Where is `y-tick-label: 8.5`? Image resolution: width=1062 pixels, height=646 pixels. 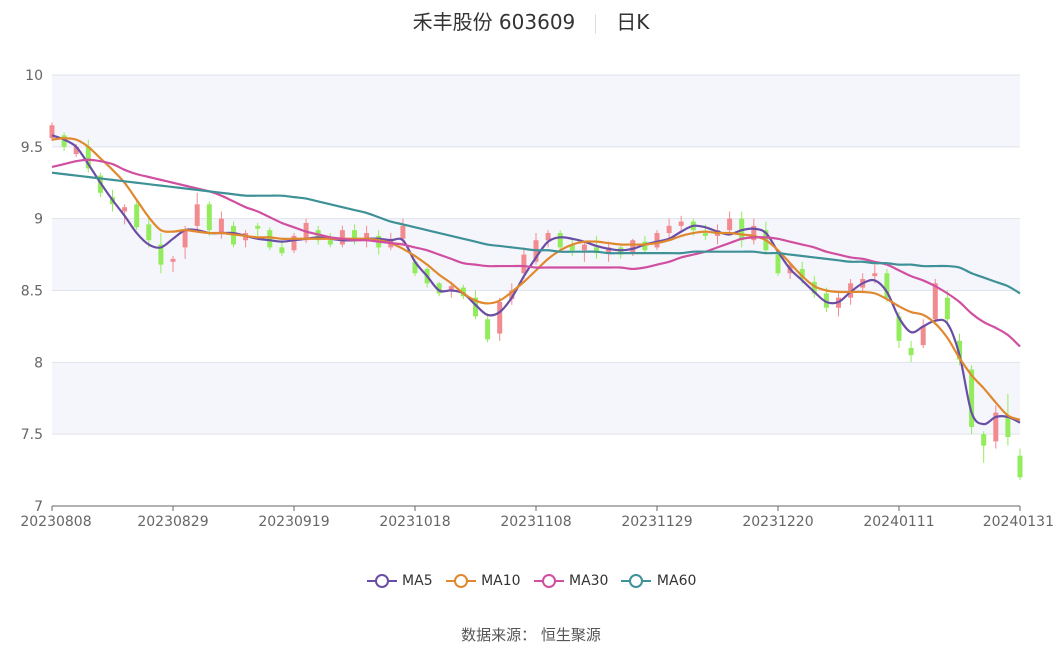
y-tick-label: 8.5 is located at coordinates (32, 292).